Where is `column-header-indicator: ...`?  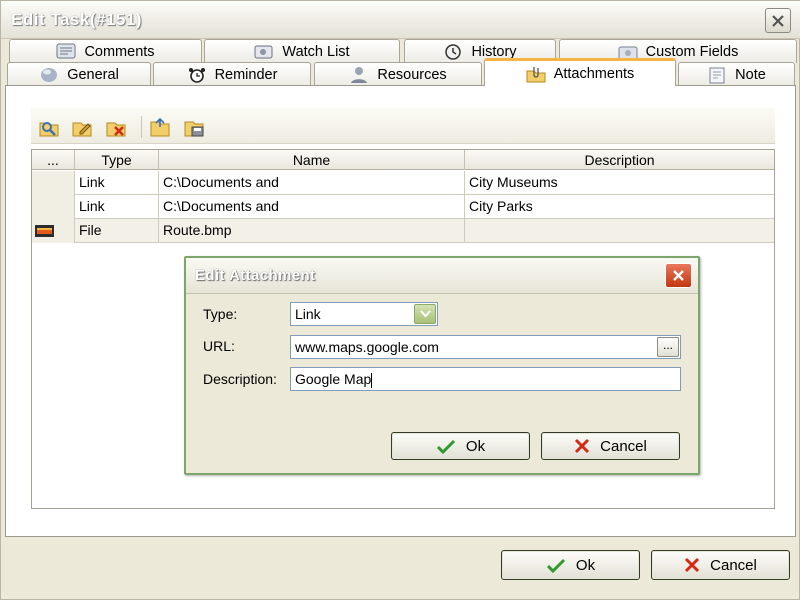 column-header-indicator: ... is located at coordinates (53, 160).